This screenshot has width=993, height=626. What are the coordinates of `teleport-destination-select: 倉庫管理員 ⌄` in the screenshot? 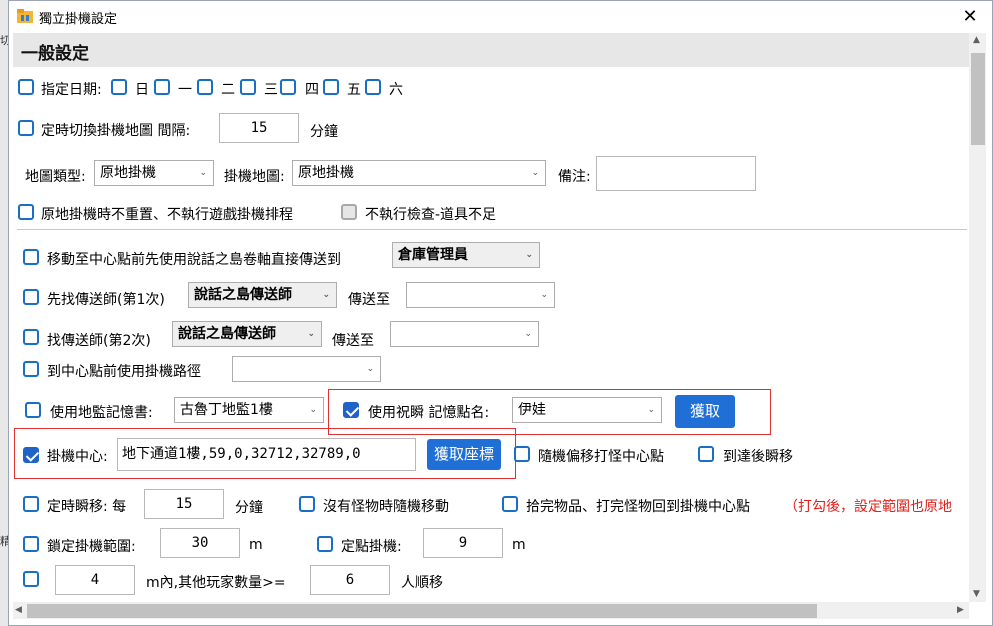 It's located at (466, 255).